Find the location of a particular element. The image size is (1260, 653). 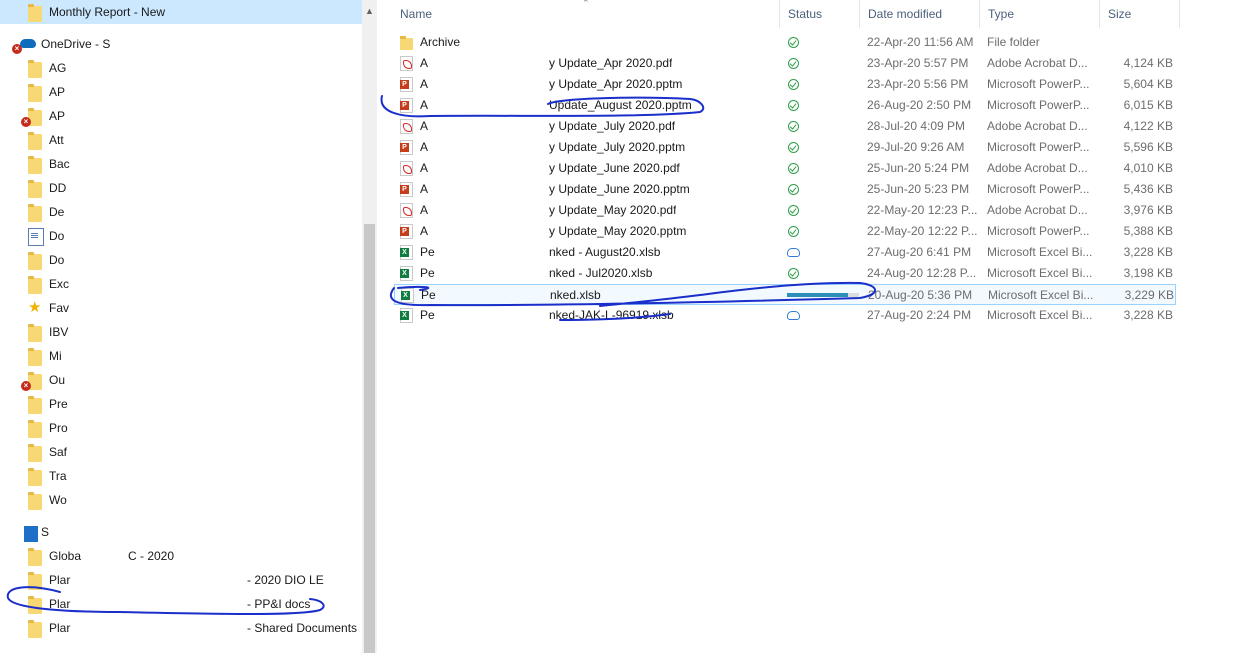

nav-item: AG is located at coordinates (181, 68).